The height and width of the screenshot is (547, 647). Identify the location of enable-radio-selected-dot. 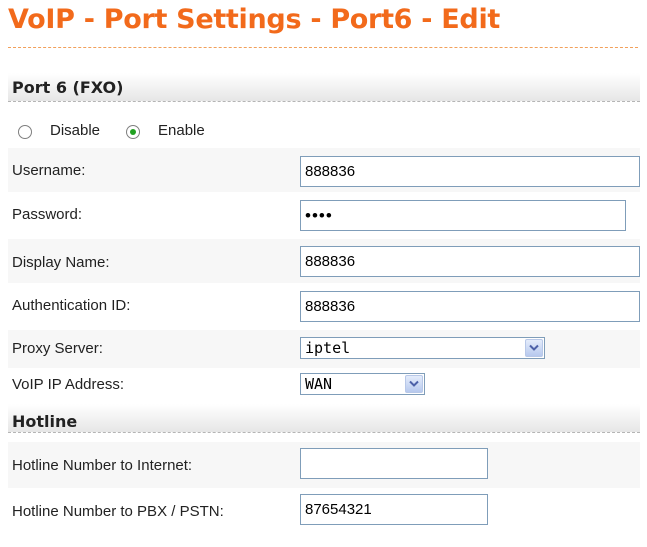
(133, 132).